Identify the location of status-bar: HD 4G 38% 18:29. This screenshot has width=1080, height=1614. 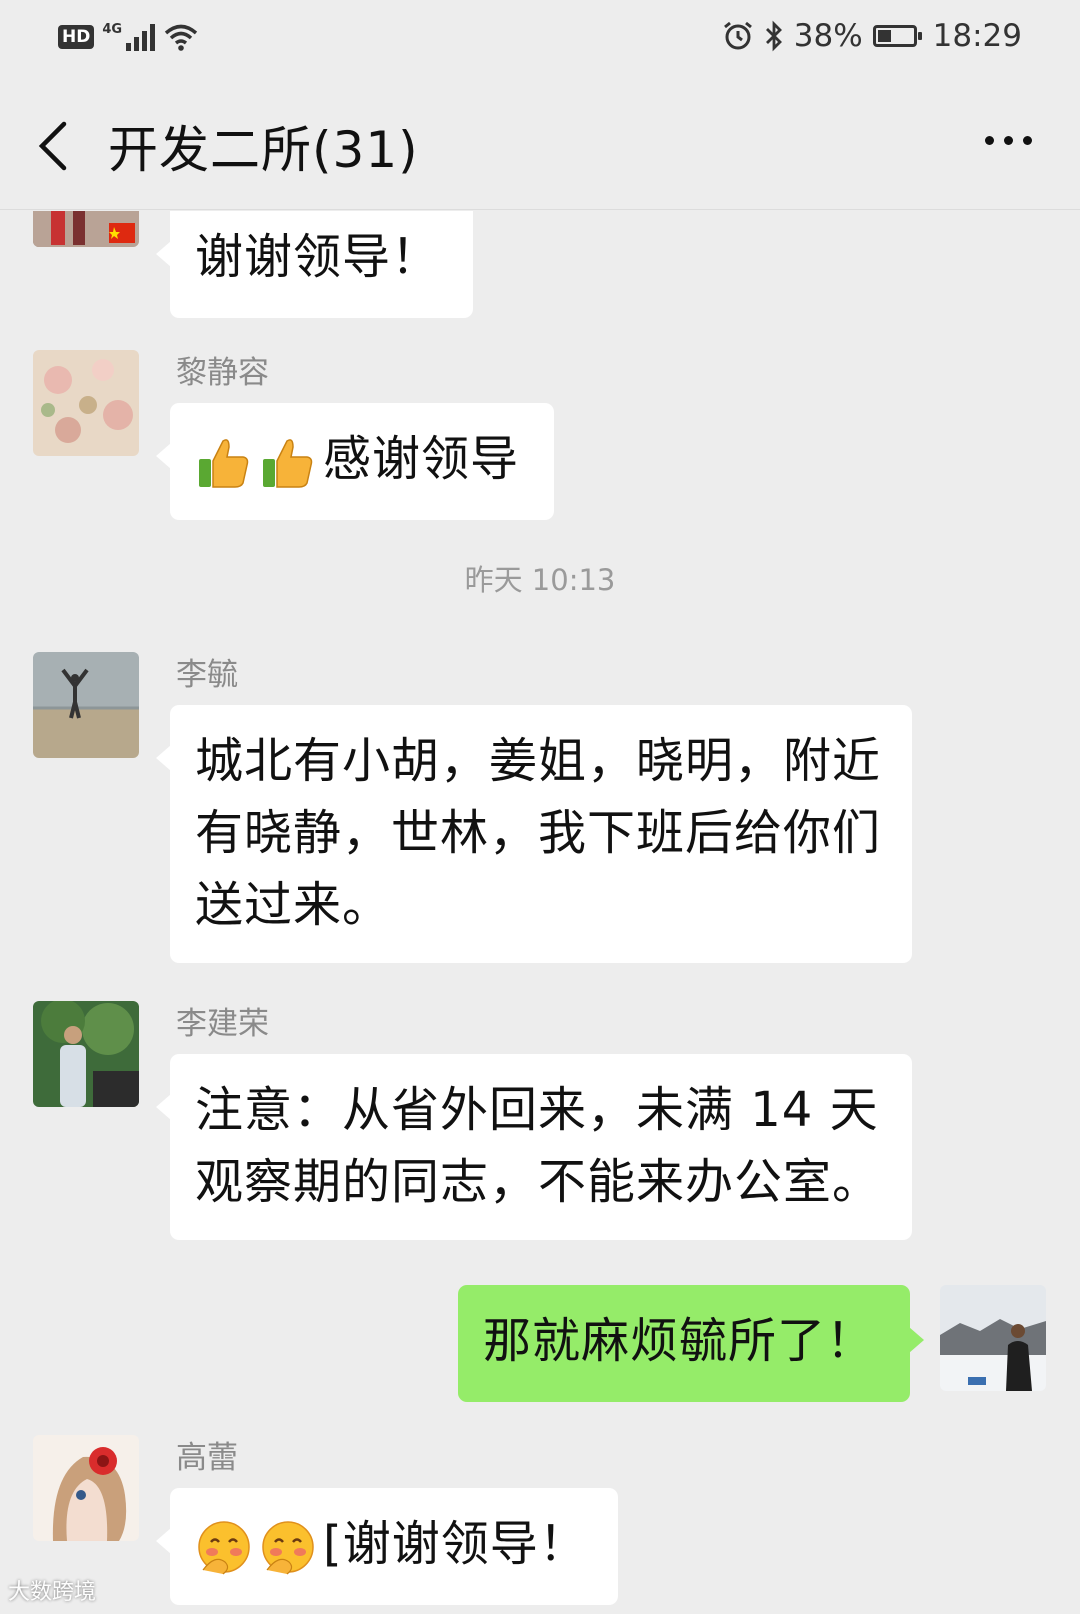
(540, 40).